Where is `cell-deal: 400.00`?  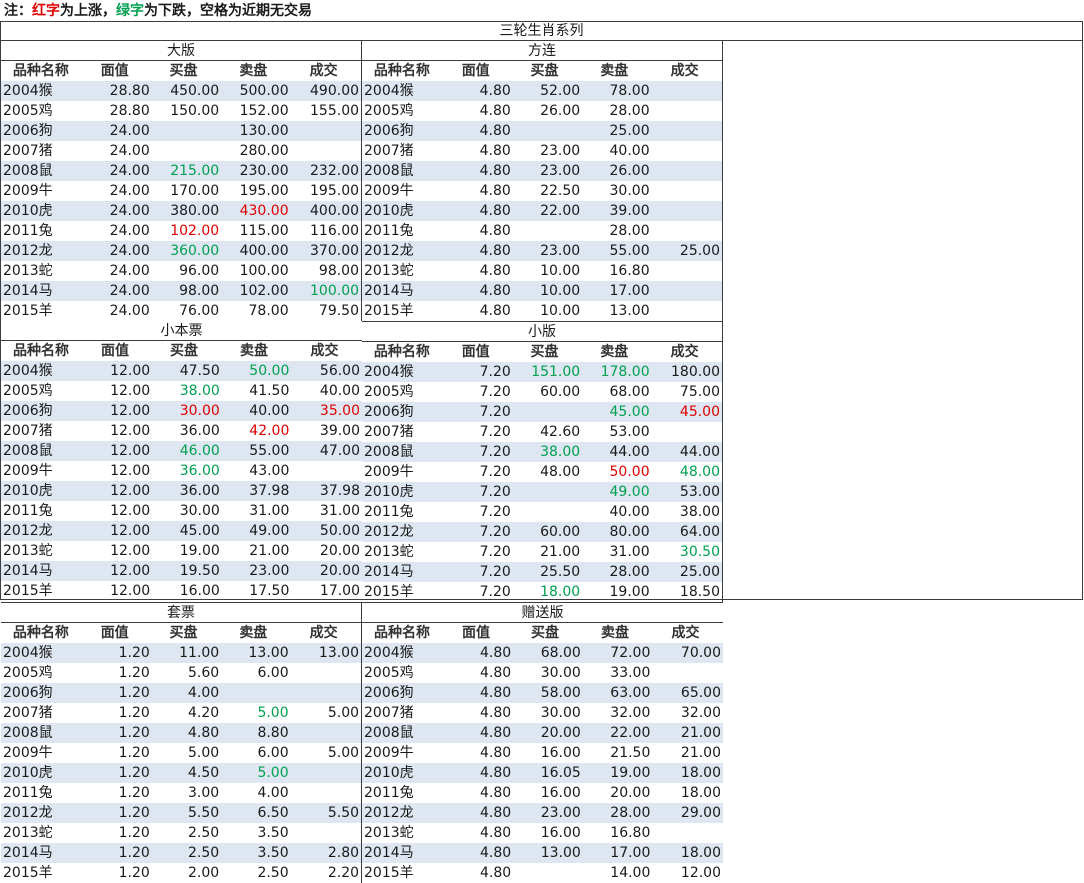 cell-deal: 400.00 is located at coordinates (335, 211).